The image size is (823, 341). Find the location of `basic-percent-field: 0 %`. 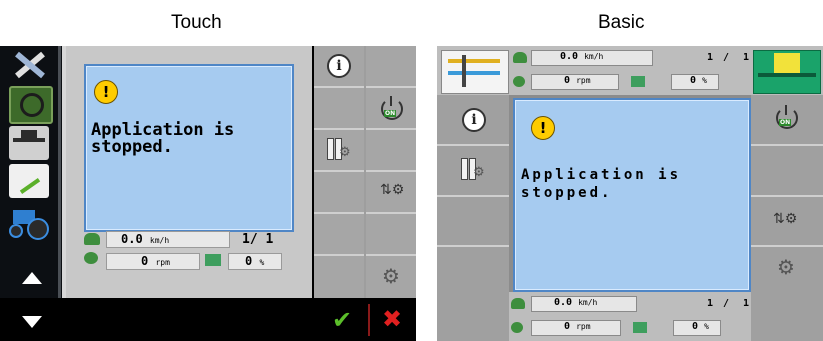

basic-percent-field: 0 % is located at coordinates (695, 82).